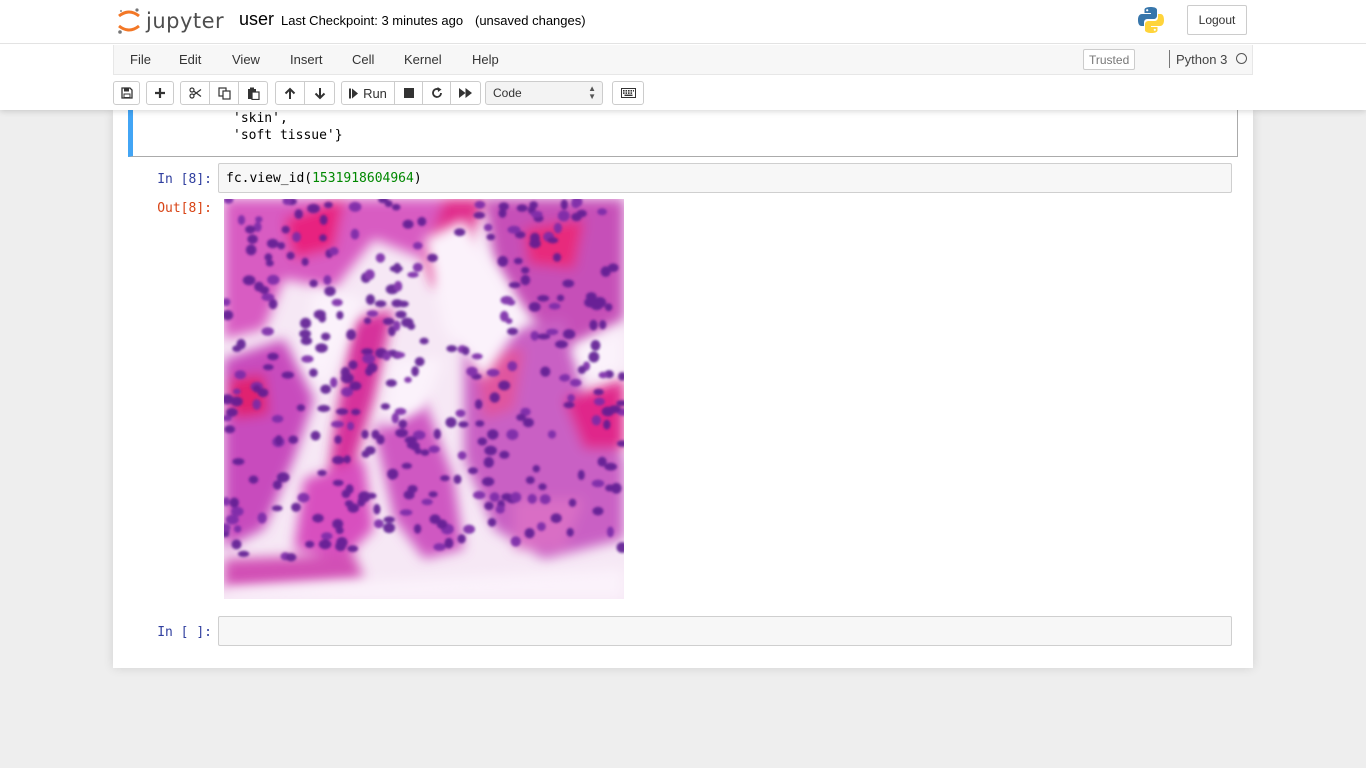 This screenshot has width=1366, height=768. What do you see at coordinates (628, 93) in the screenshot?
I see `command-palette-button` at bounding box center [628, 93].